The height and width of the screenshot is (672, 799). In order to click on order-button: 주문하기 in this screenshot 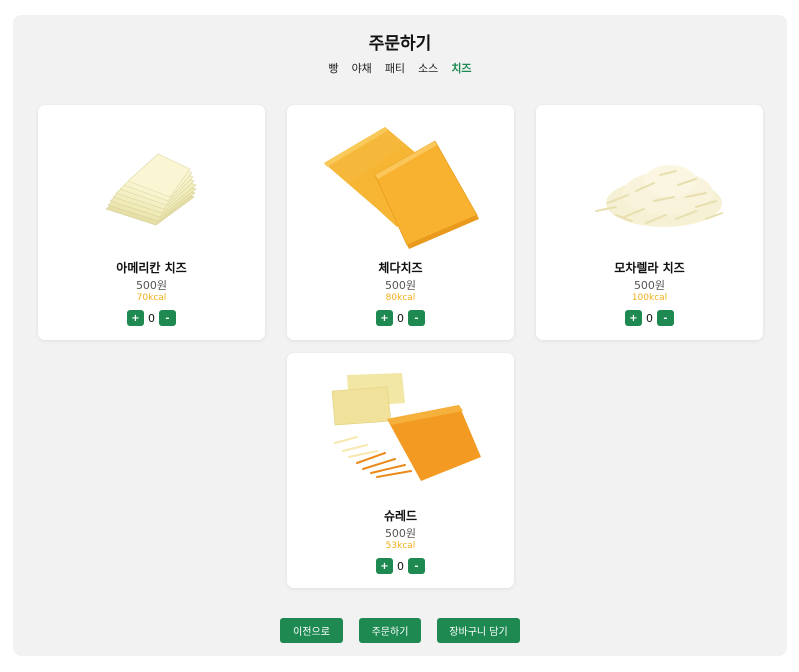, I will do `click(390, 630)`.